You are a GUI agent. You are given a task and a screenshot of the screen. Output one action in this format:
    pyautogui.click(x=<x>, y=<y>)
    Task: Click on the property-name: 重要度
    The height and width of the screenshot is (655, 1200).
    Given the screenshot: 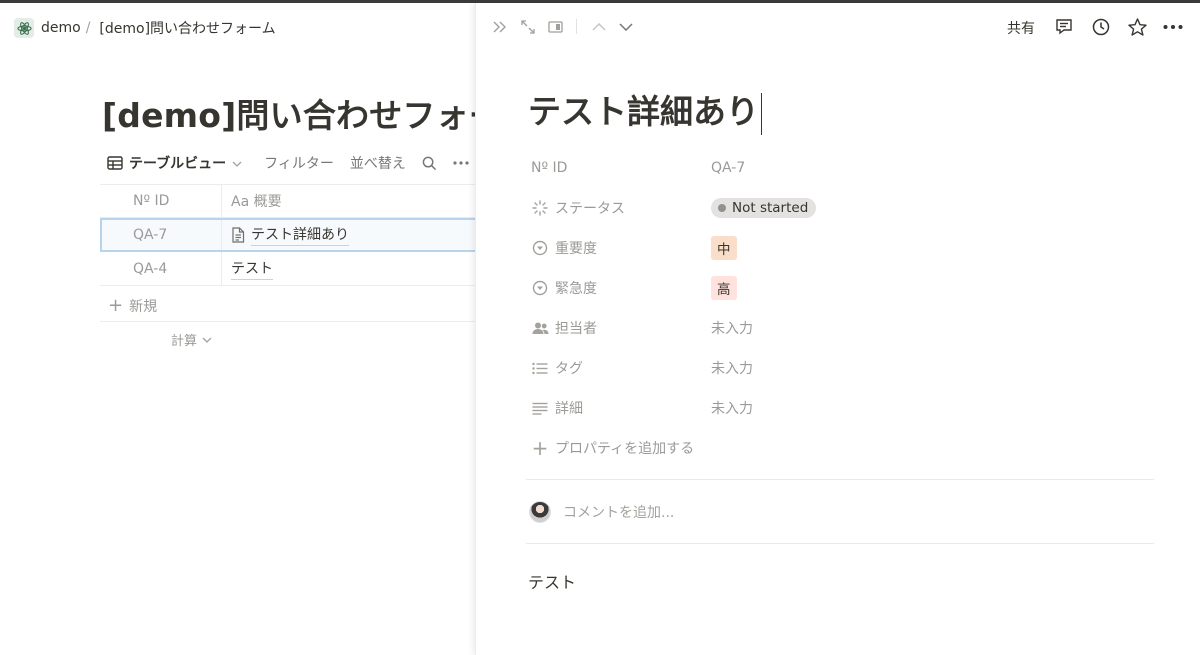 What is the action you would take?
    pyautogui.click(x=576, y=249)
    